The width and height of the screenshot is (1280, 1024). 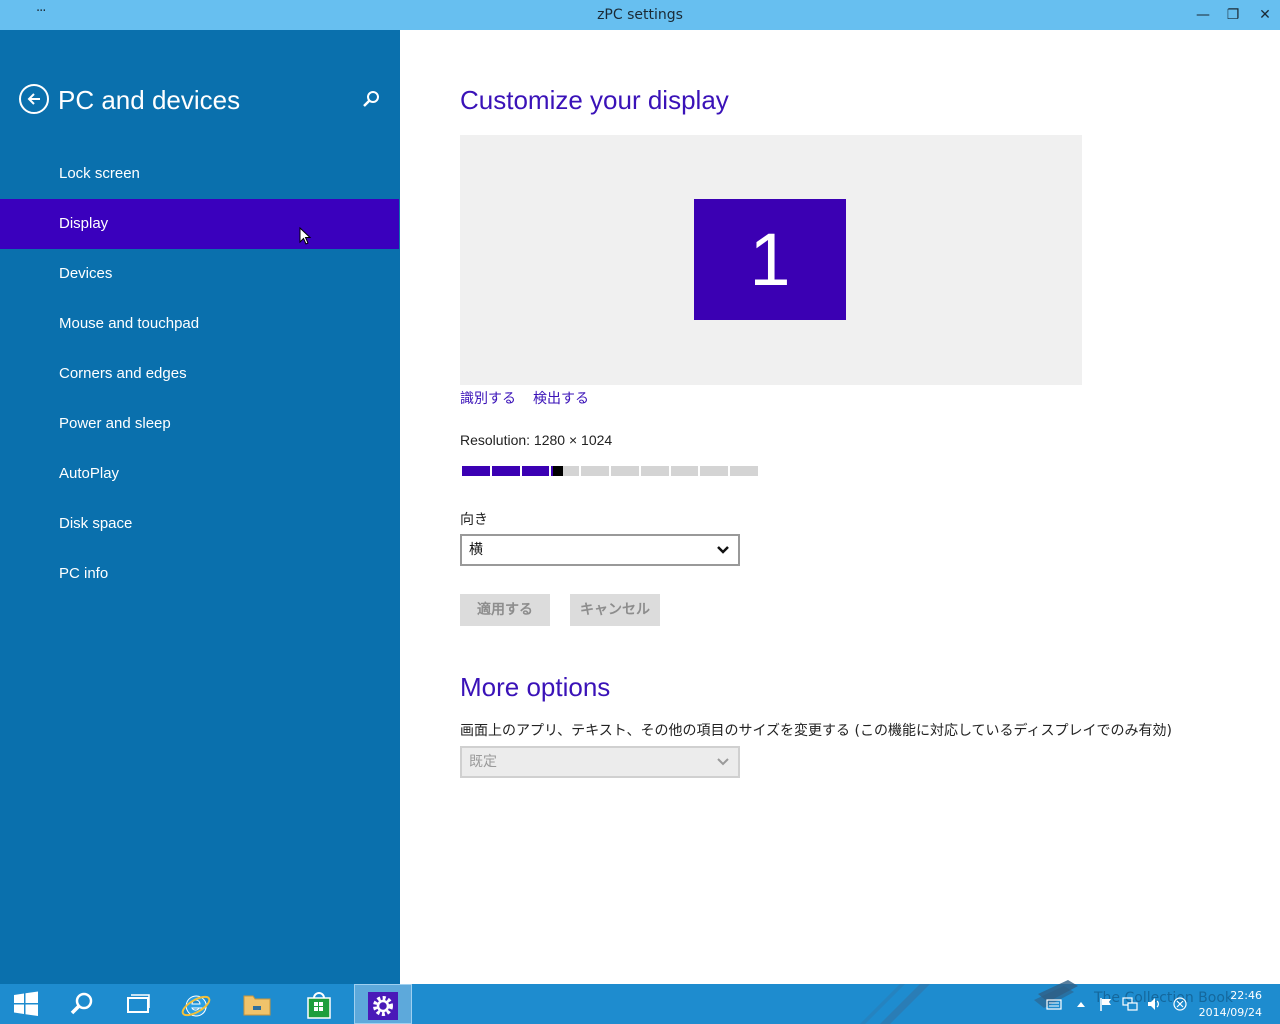 I want to click on taskbar-search-button, so click(x=84, y=1004).